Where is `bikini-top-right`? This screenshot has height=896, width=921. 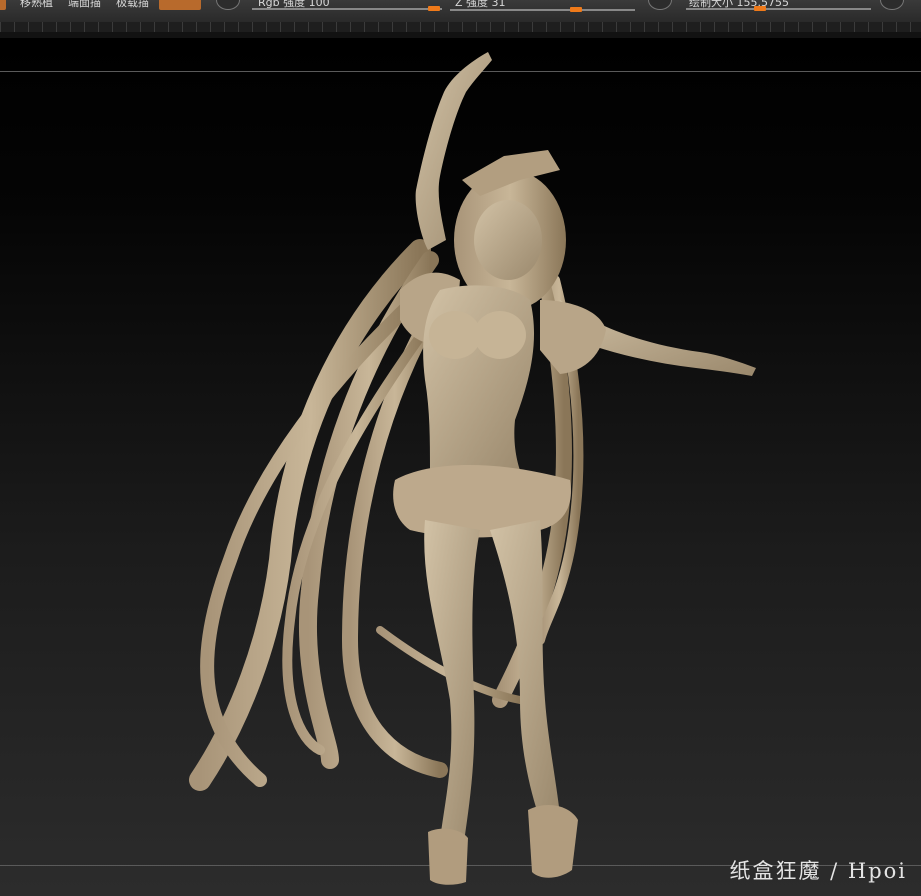 bikini-top-right is located at coordinates (500, 335).